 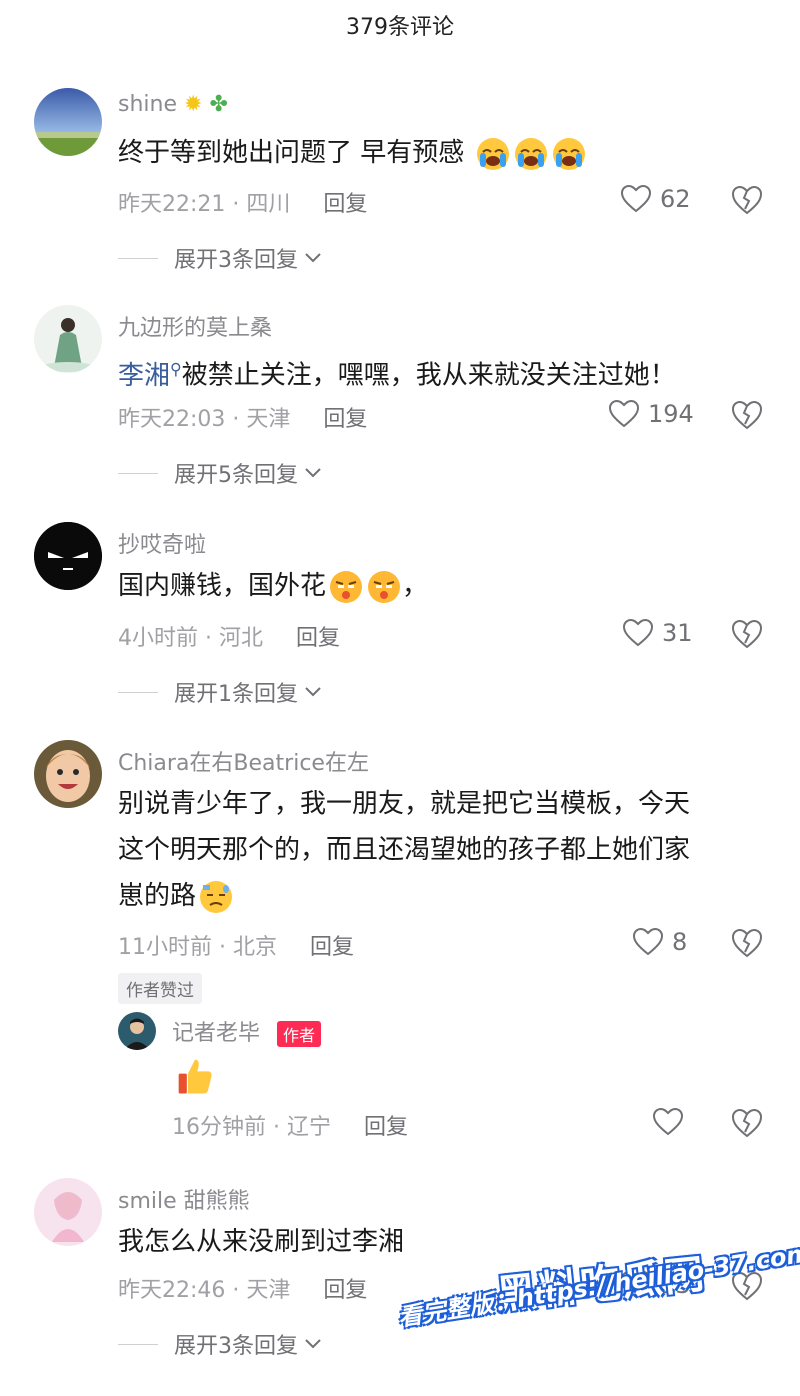 What do you see at coordinates (172, 204) in the screenshot?
I see `comment-time: 昨天22:21` at bounding box center [172, 204].